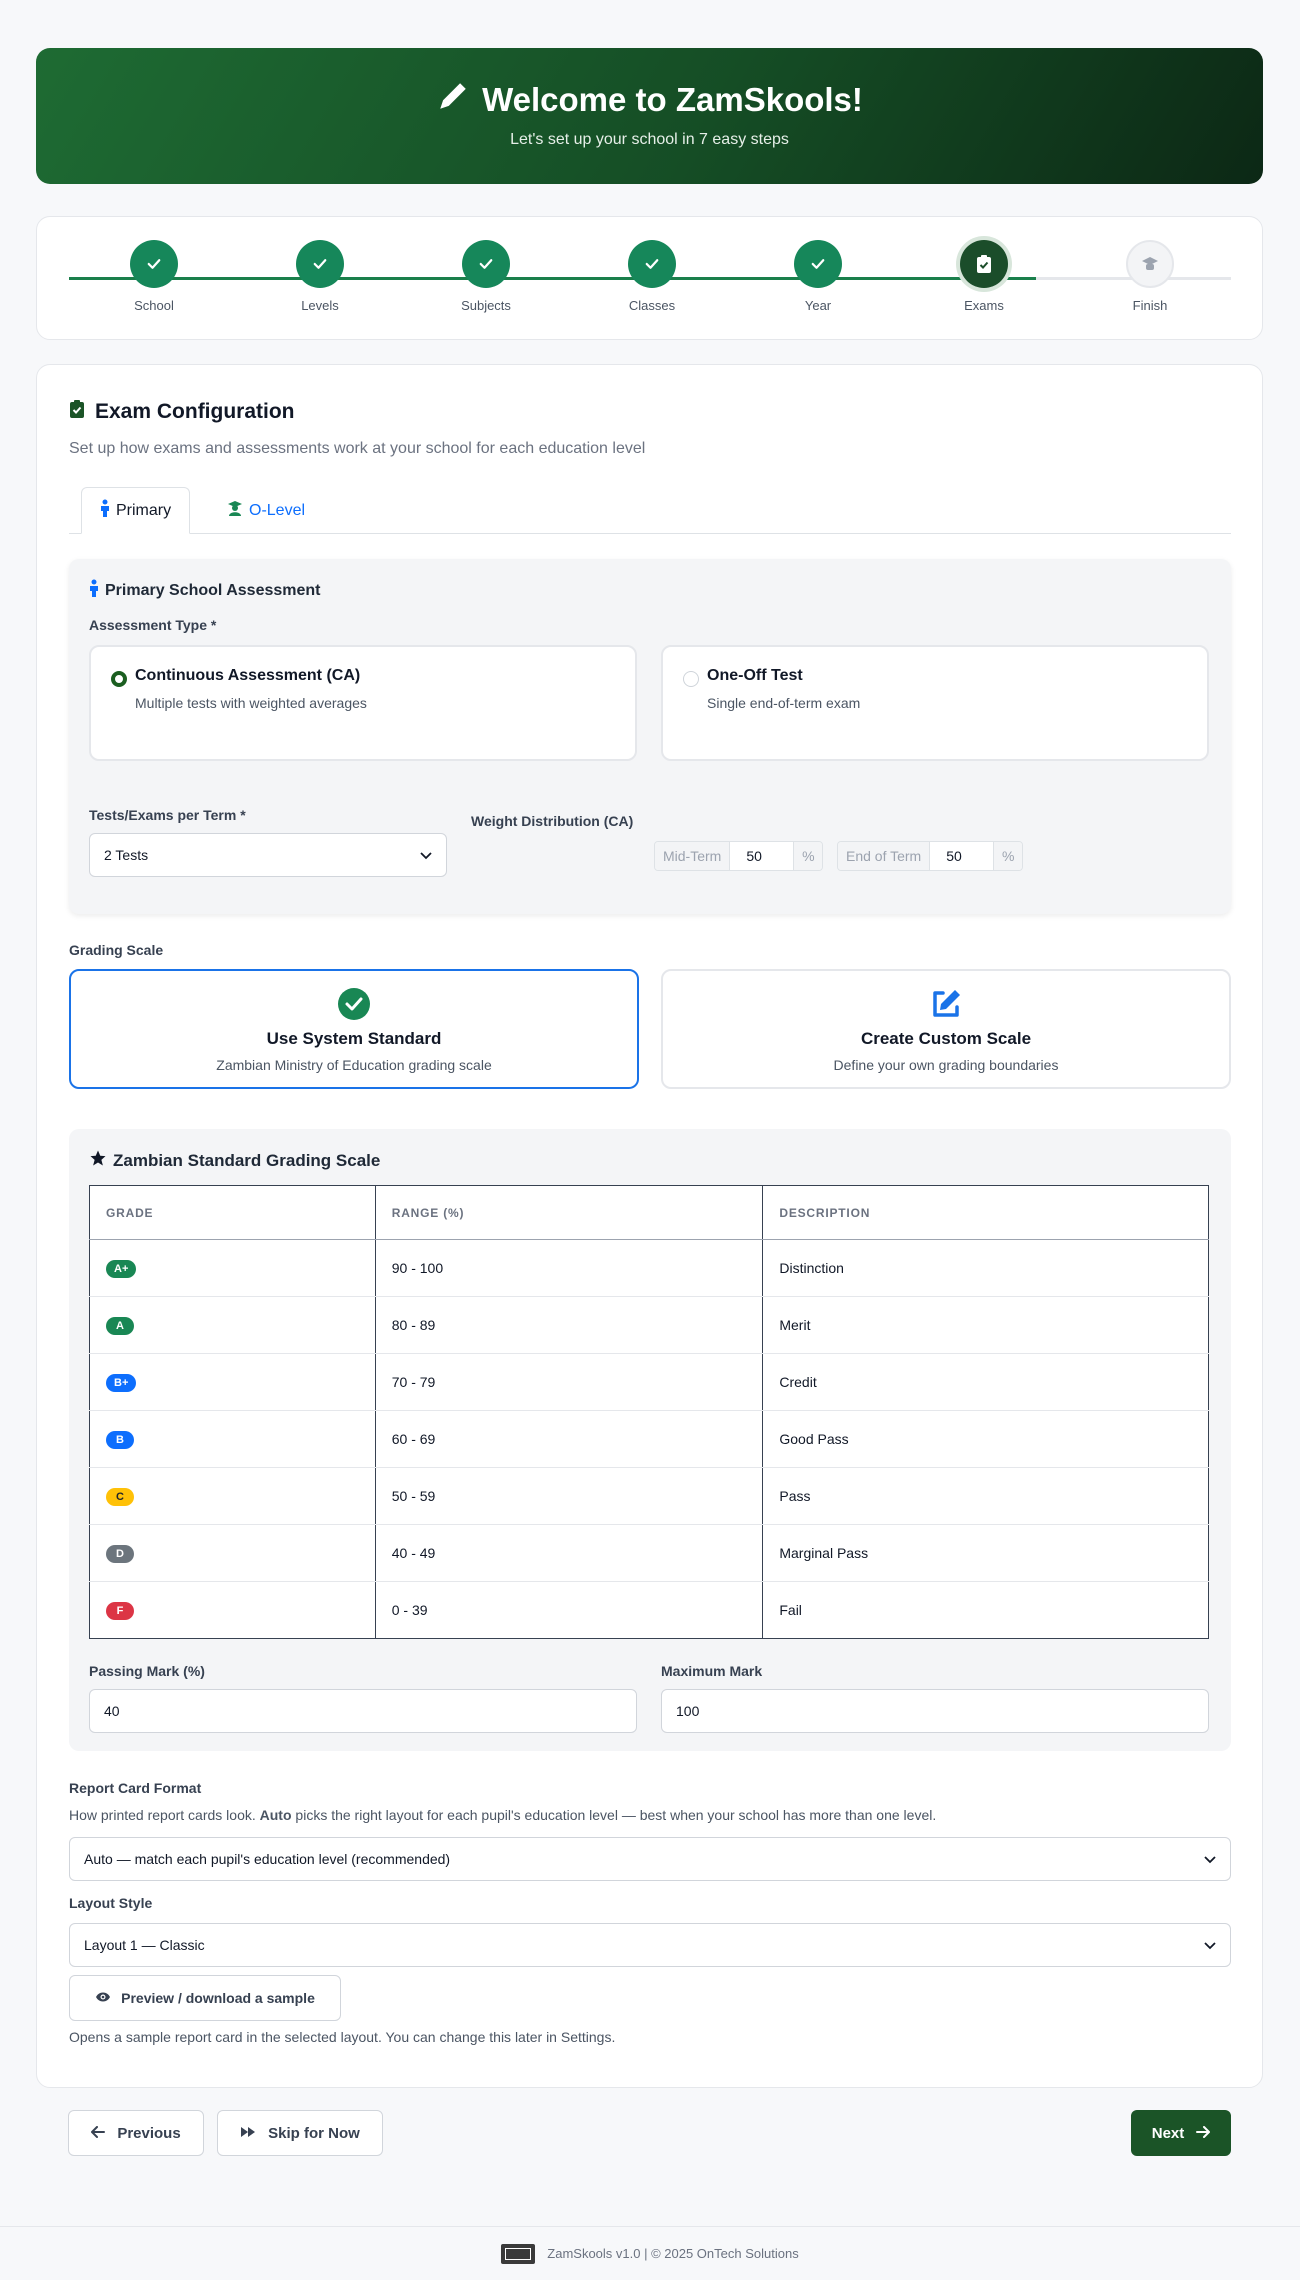  Describe the element at coordinates (136, 510) in the screenshot. I see `tab-primary: Primary` at that location.